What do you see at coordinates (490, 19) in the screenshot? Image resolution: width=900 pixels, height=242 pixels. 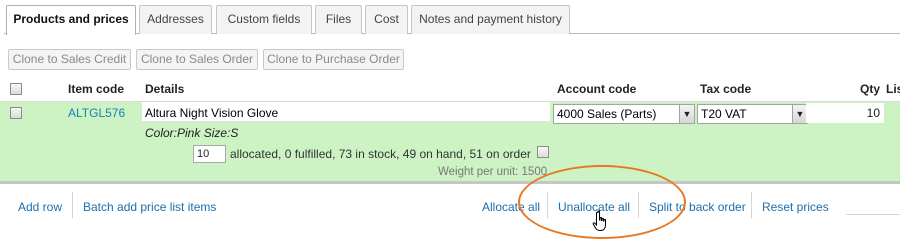 I see `tab-notes-and-payment-history: Notes and payment history` at bounding box center [490, 19].